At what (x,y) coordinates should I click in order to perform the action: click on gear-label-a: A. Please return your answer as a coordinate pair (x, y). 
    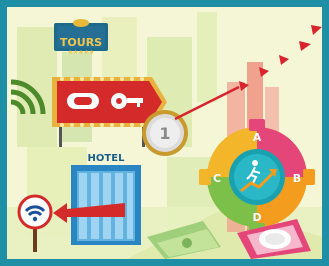
    Looking at the image, I should click on (257, 137).